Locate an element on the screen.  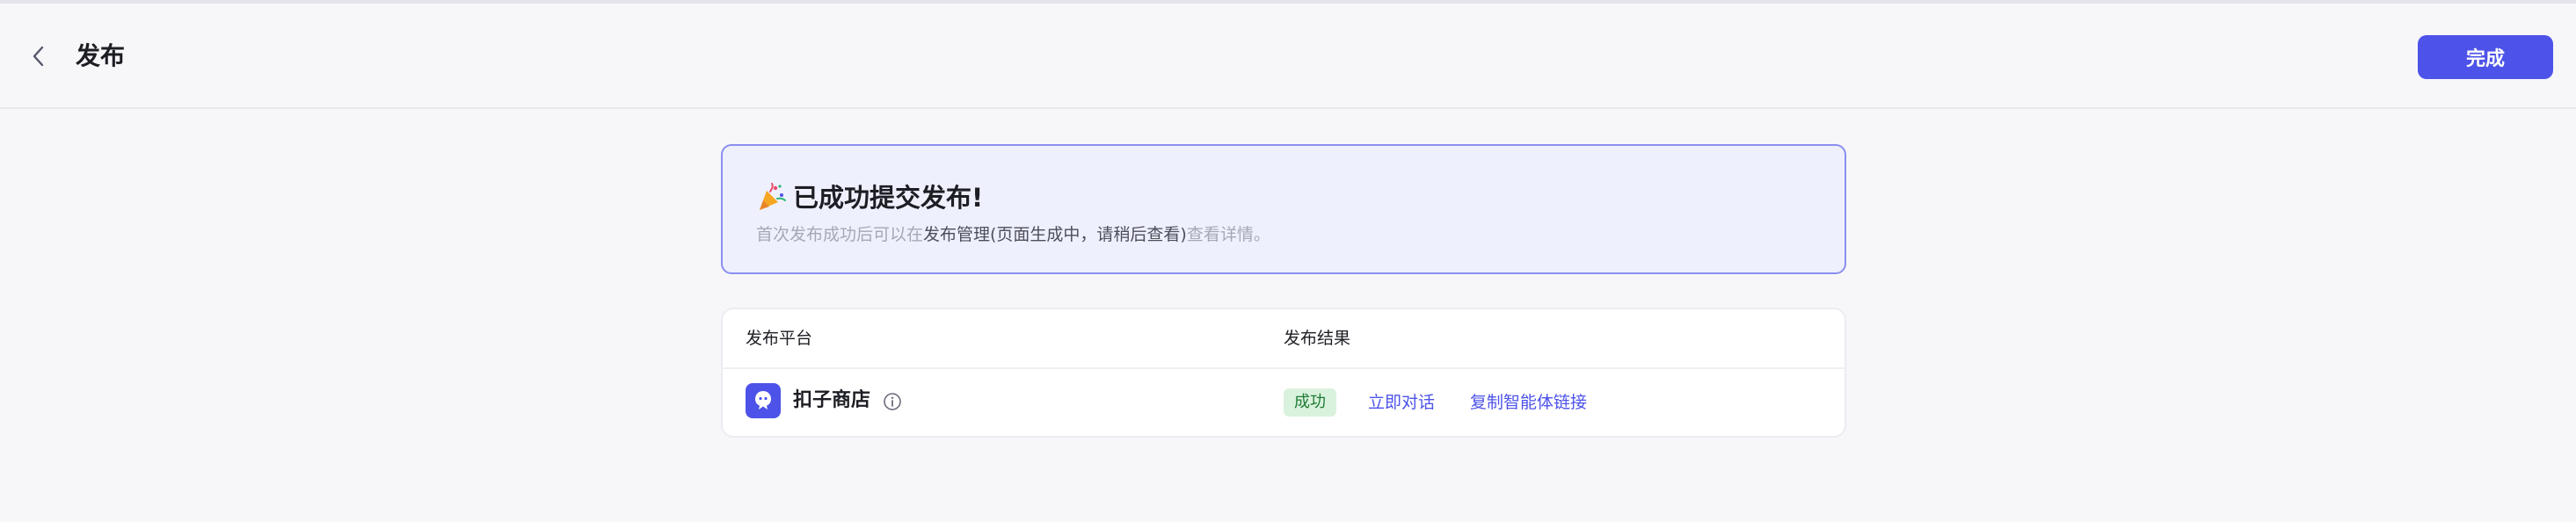
chevron-left-icon is located at coordinates (38, 57).